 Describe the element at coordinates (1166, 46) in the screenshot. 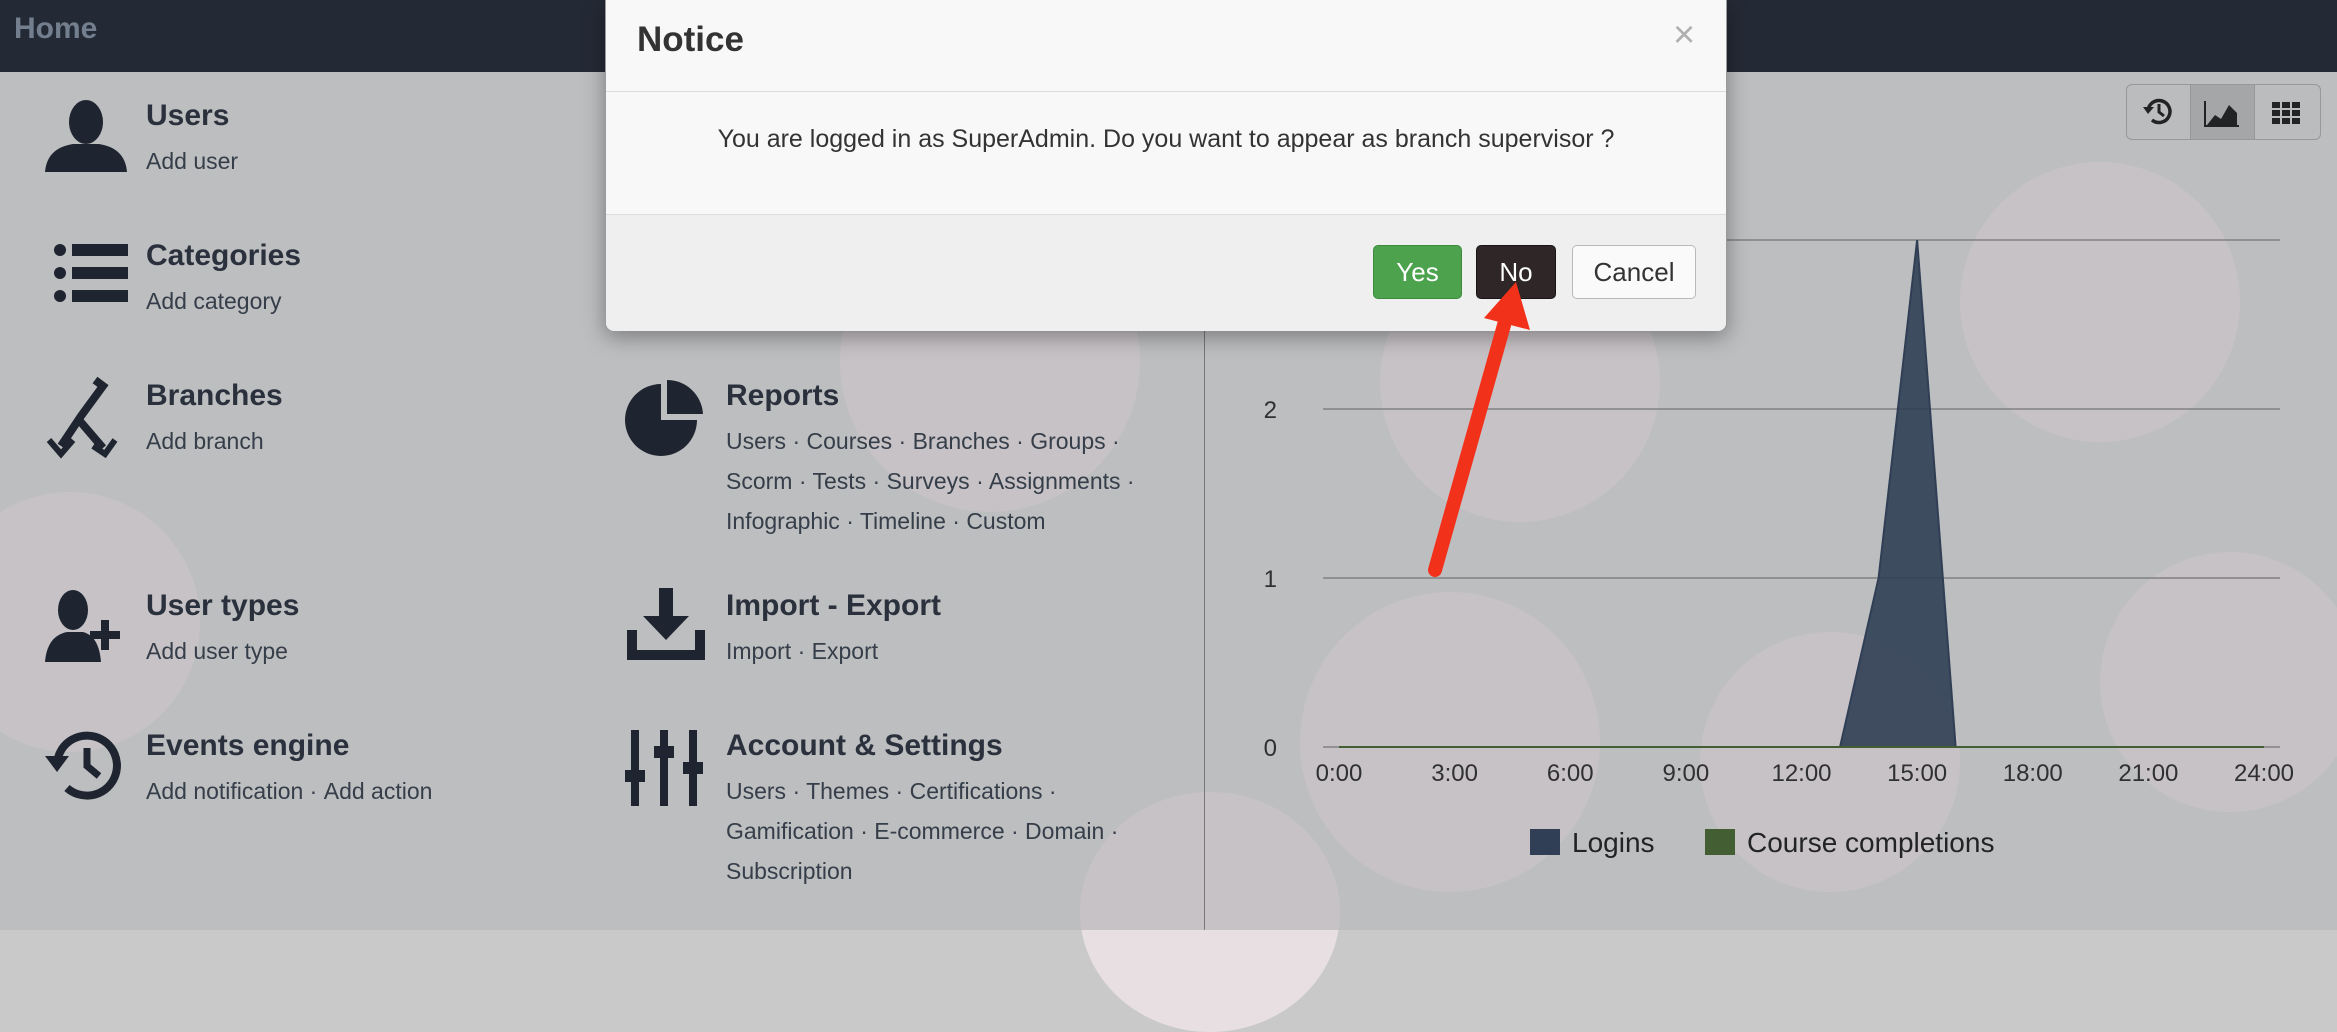

I see `dialog-header: Notice ×` at that location.